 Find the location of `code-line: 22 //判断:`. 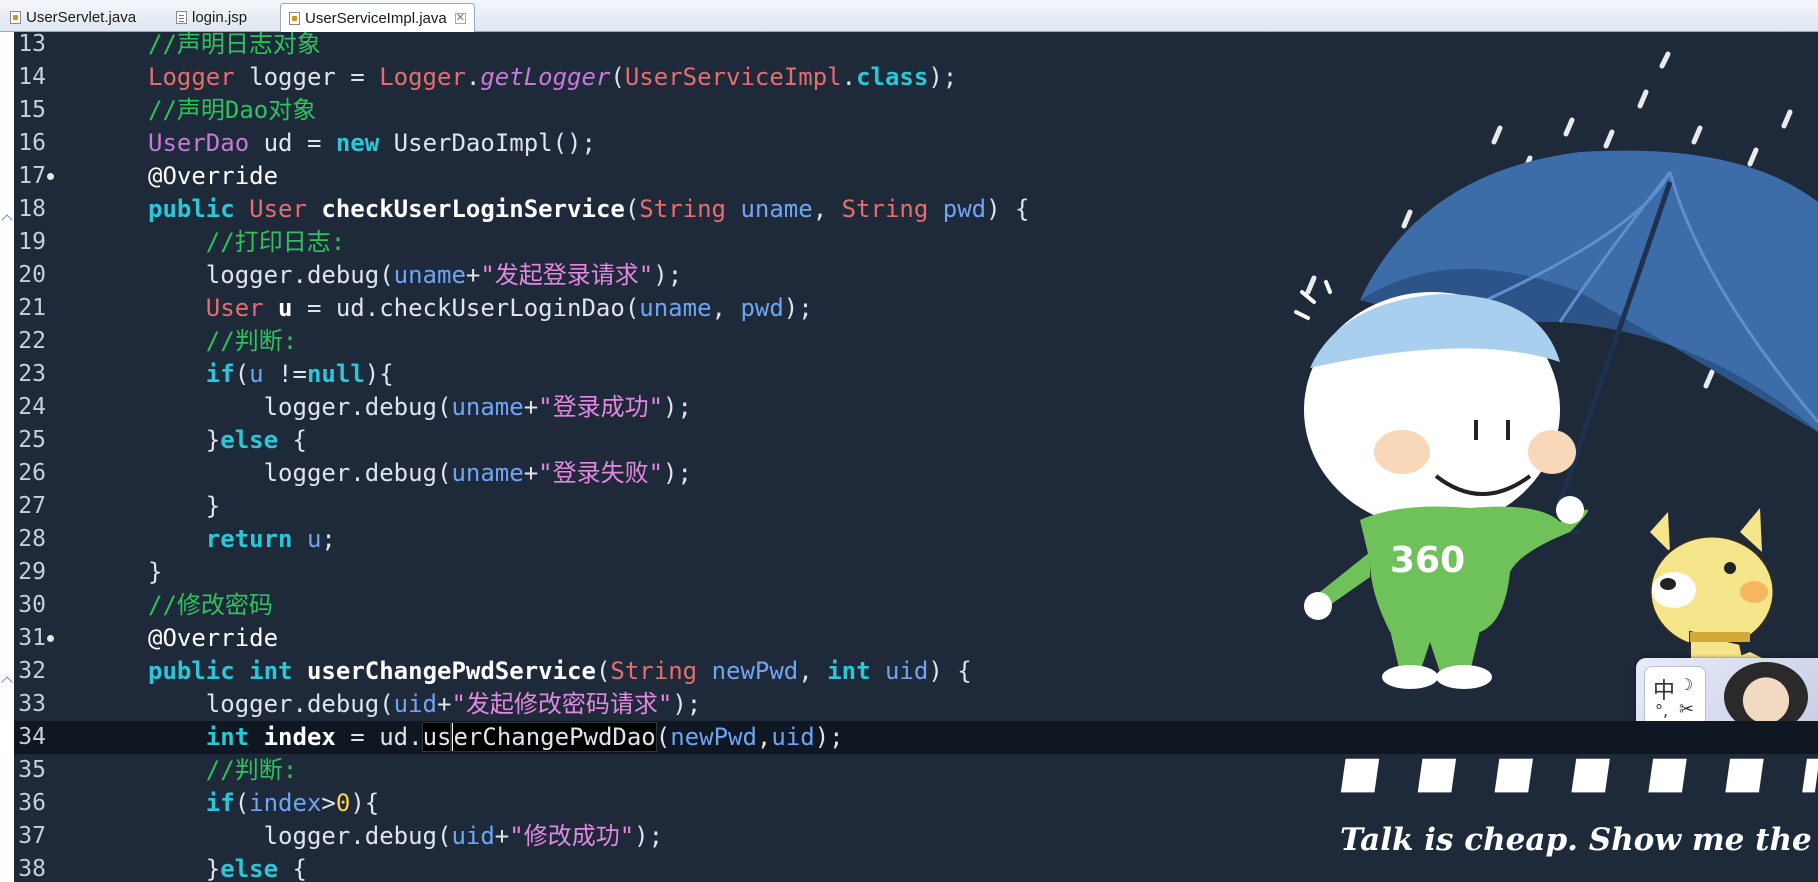

code-line: 22 //判断: is located at coordinates (916, 341).